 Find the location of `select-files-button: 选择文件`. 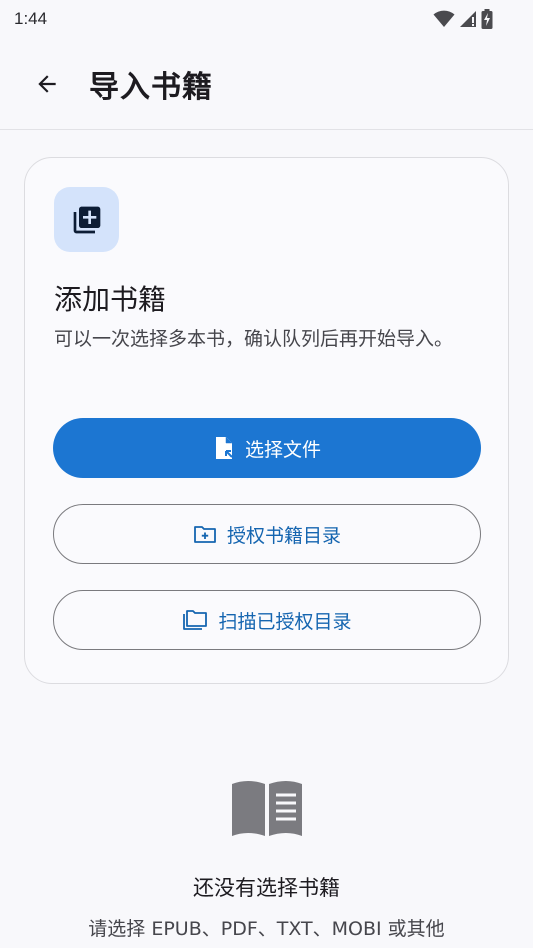

select-files-button: 选择文件 is located at coordinates (267, 448).